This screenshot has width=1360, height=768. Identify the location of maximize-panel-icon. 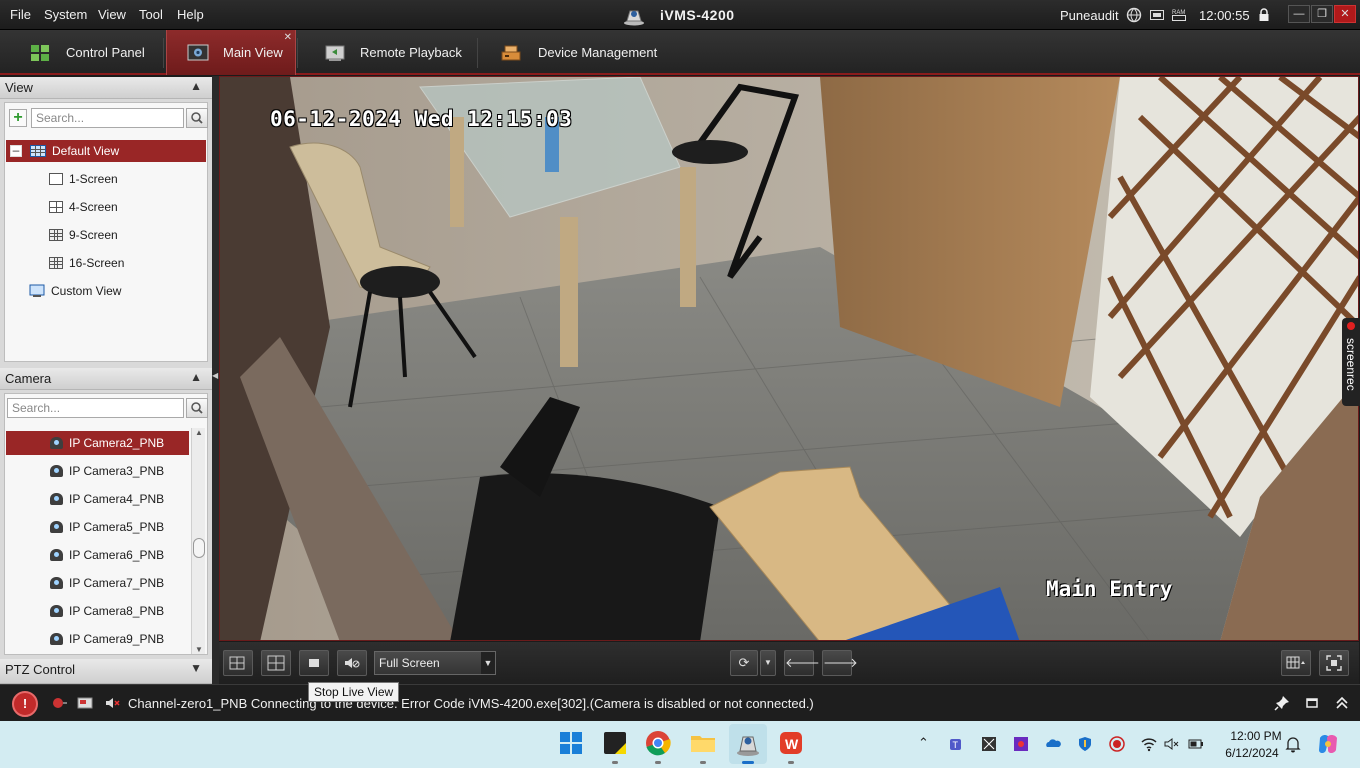
(1312, 703).